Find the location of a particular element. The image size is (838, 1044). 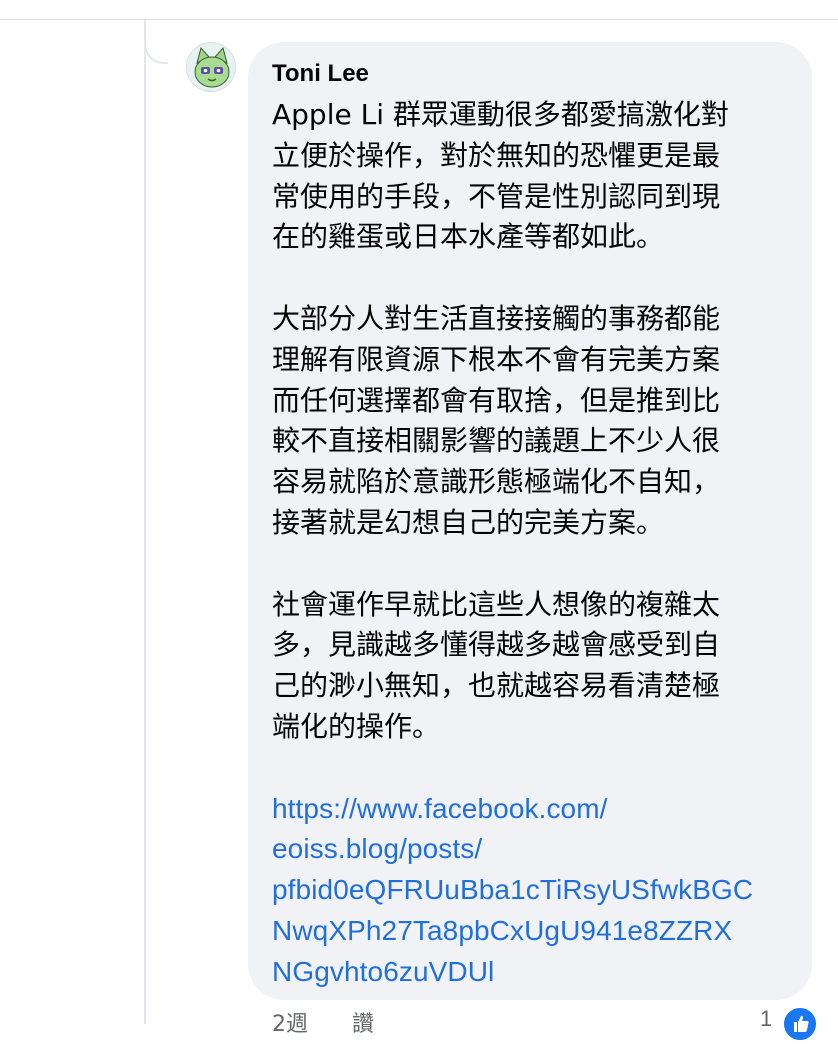

thumbs-up-glyph is located at coordinates (801, 1023).